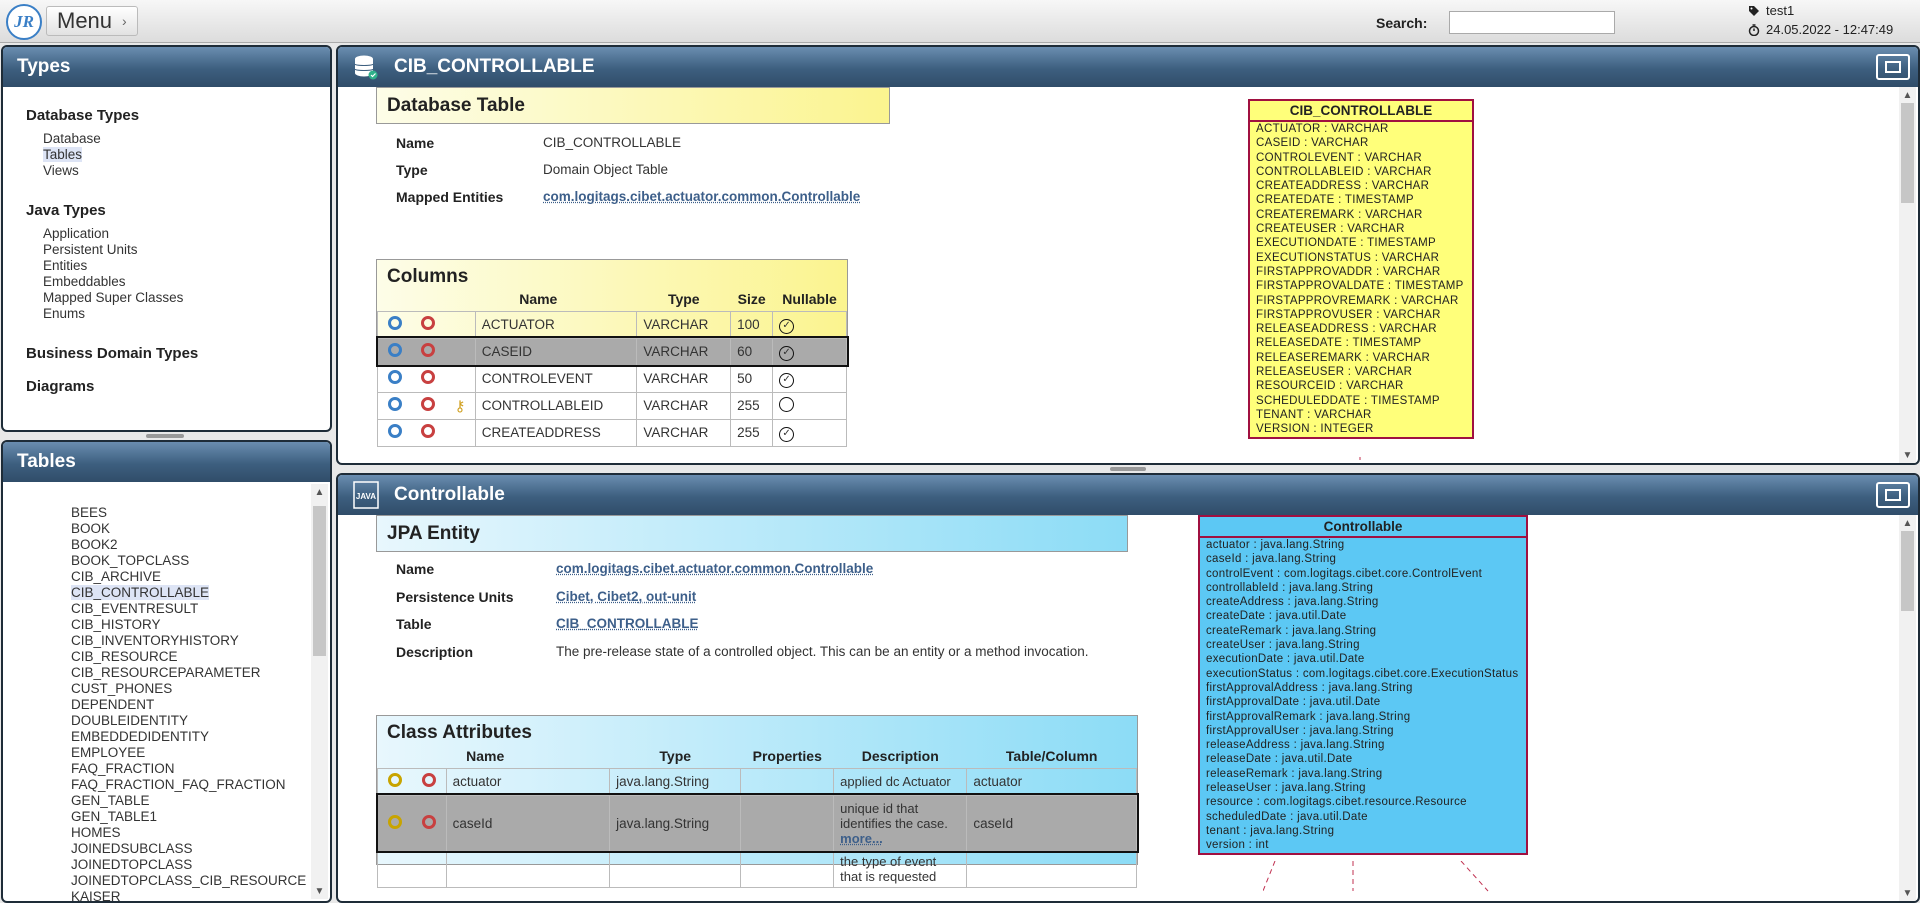  What do you see at coordinates (900, 756) in the screenshot?
I see `attr-header-description: Description` at bounding box center [900, 756].